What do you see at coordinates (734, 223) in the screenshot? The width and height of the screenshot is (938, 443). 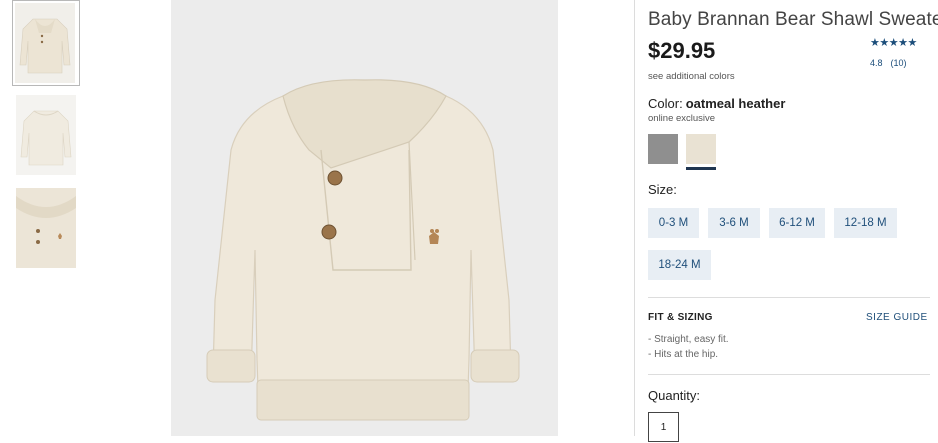 I see `size-button-3-6m: 3-6 M` at bounding box center [734, 223].